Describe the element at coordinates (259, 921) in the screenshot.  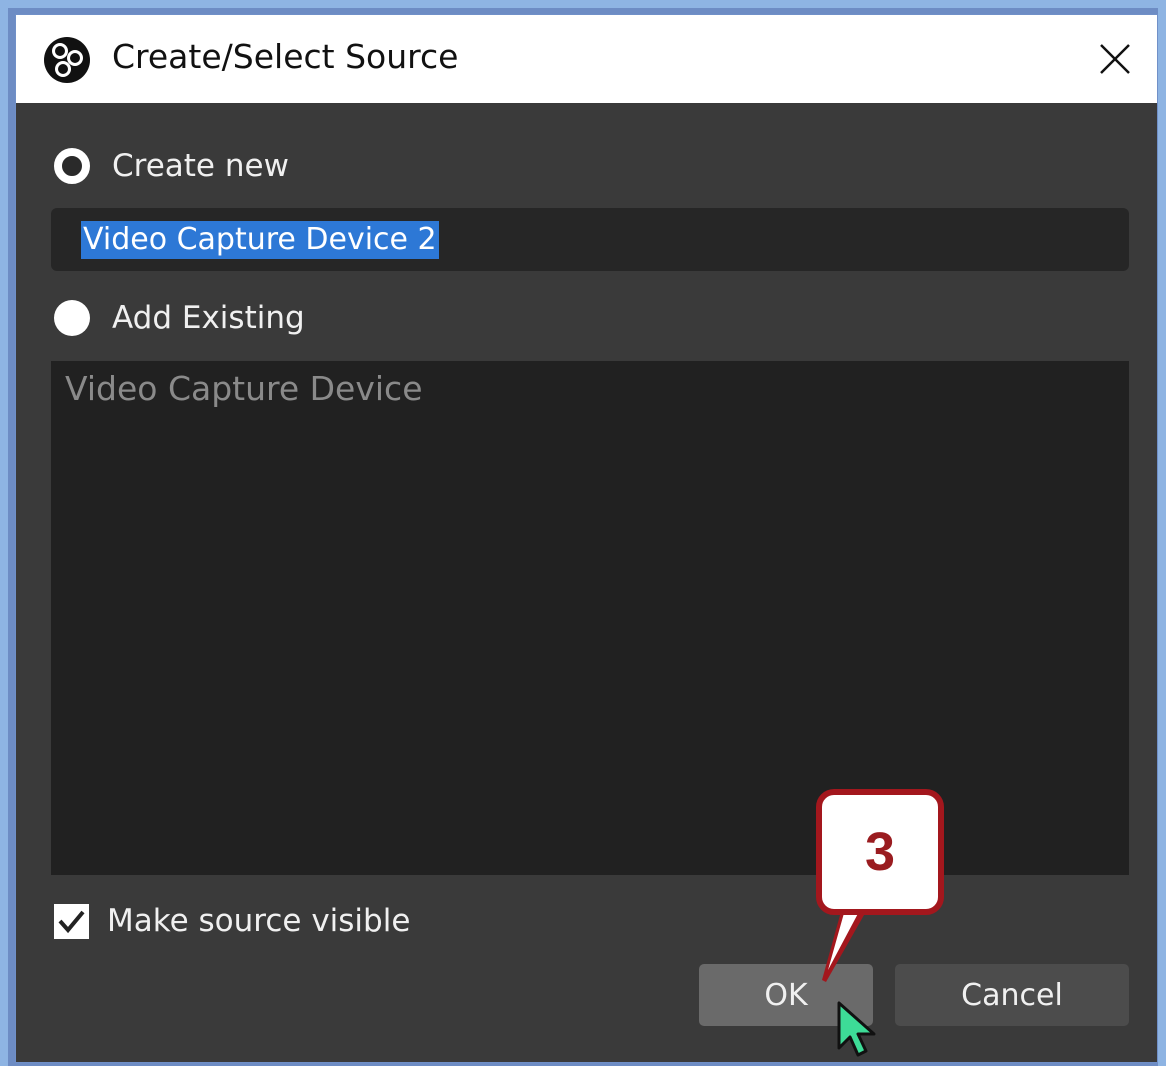
I see `make-visible-label: Make source visible` at that location.